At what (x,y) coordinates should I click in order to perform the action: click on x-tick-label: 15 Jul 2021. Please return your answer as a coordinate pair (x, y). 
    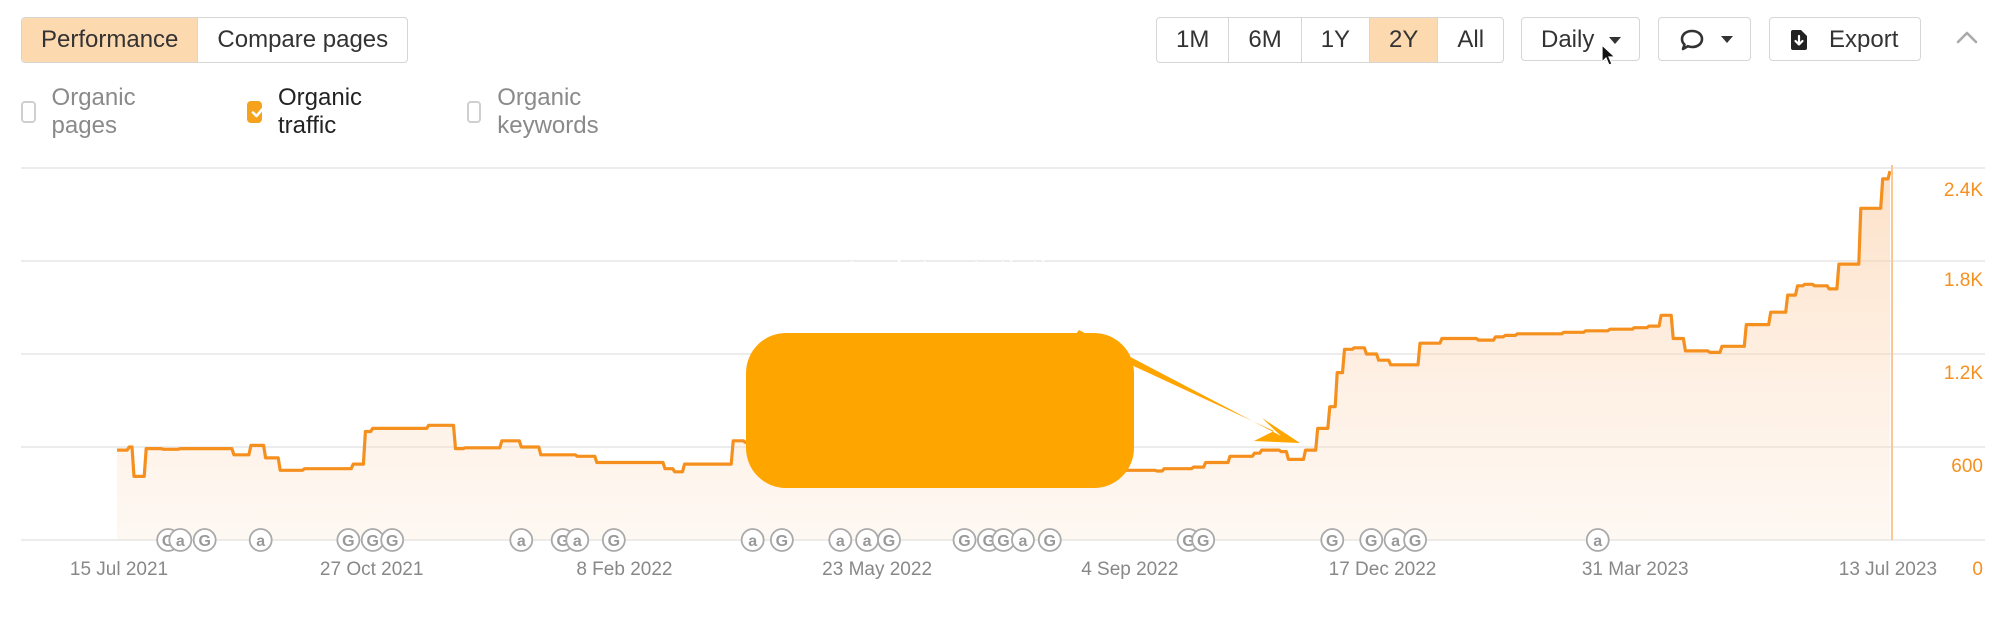
    Looking at the image, I should click on (119, 569).